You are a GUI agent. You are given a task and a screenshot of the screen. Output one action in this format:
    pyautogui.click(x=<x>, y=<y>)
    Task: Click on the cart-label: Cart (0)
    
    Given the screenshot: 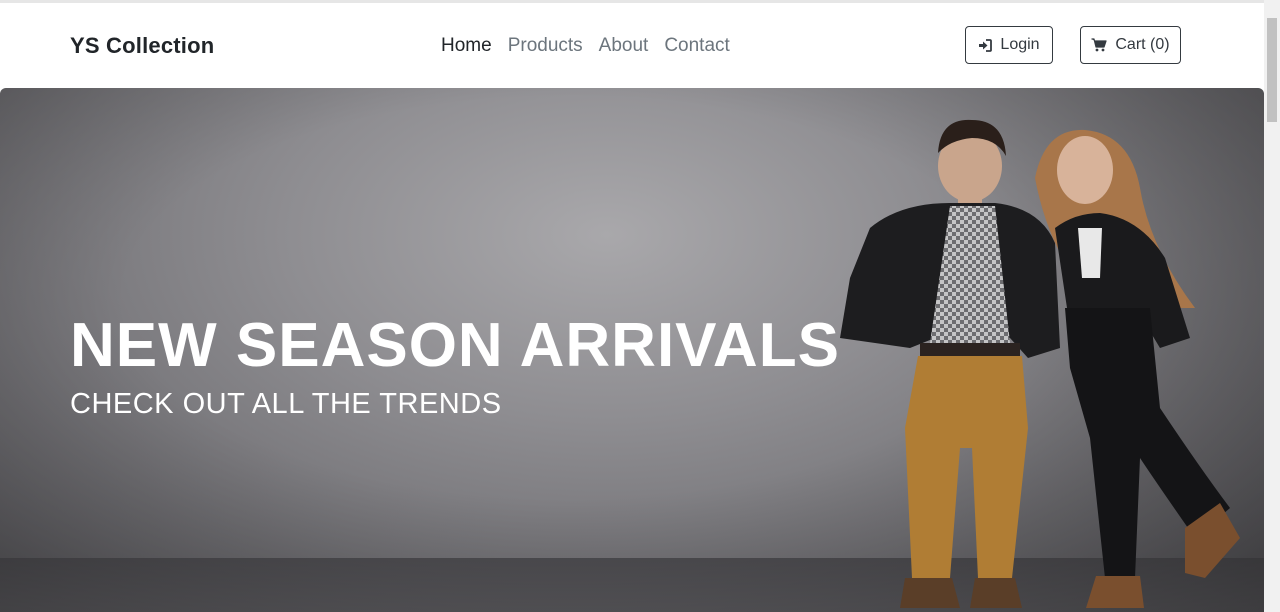 What is the action you would take?
    pyautogui.click(x=1142, y=44)
    